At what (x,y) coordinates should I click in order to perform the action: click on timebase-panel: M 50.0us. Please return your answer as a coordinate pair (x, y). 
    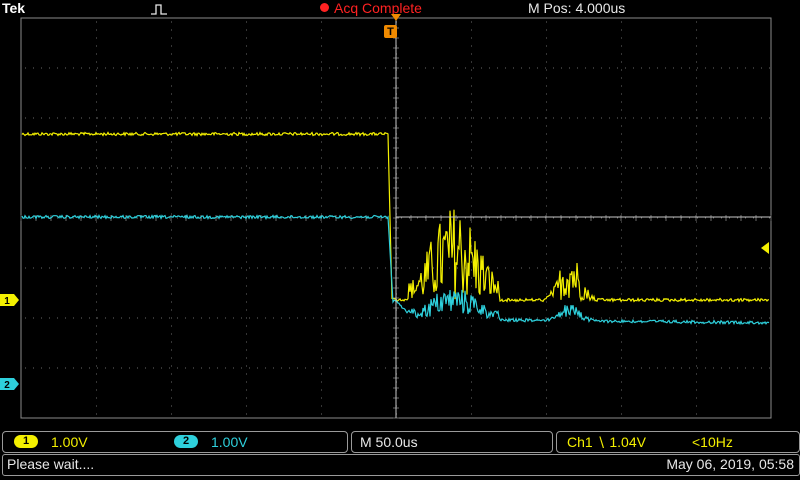
    Looking at the image, I should click on (452, 442).